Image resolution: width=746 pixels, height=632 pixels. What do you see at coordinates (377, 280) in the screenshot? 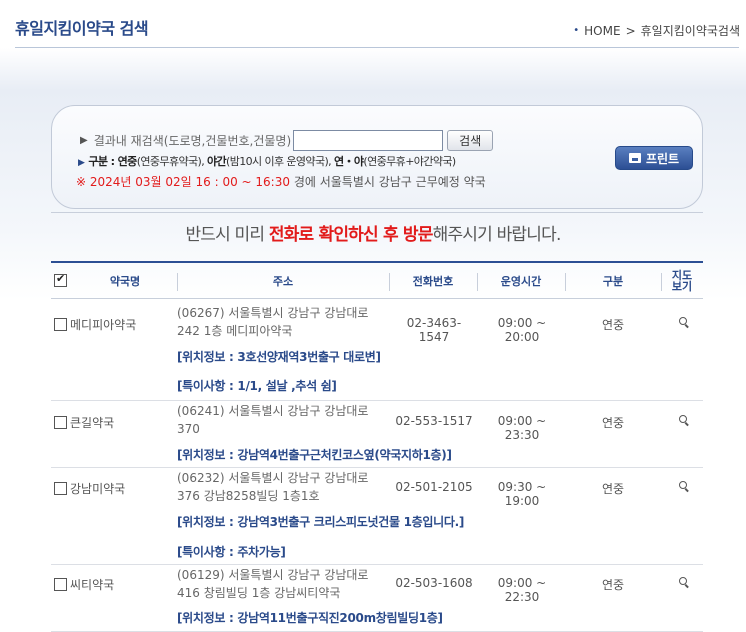
I see `table-header: 약국명 주소 전화번호 운영시간 구분 지도 보기` at bounding box center [377, 280].